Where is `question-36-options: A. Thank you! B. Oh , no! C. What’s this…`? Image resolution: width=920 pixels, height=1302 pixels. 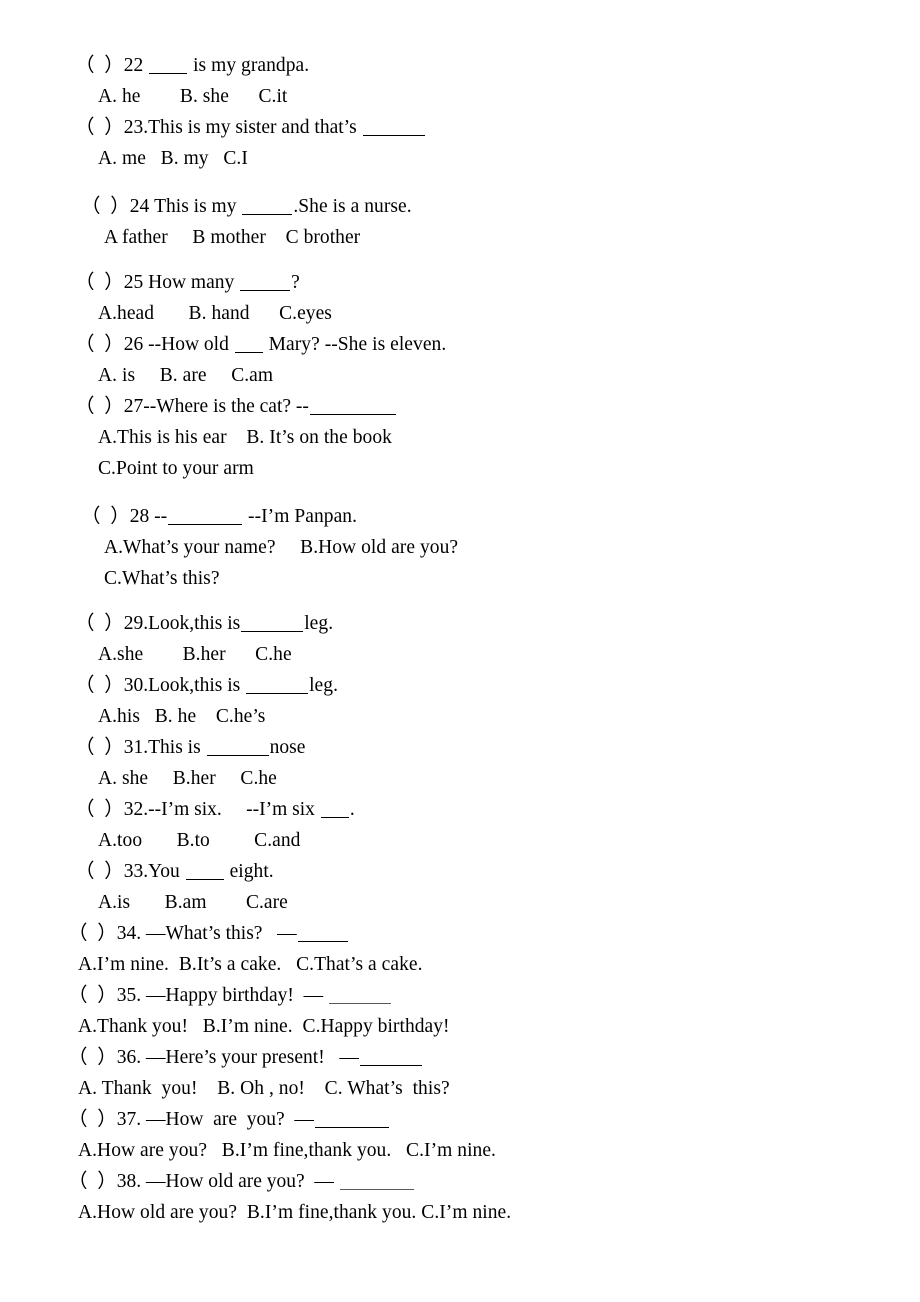
question-36-options: A. Thank you! B. Oh , no! C. What’s this… is located at coordinates (499, 1088).